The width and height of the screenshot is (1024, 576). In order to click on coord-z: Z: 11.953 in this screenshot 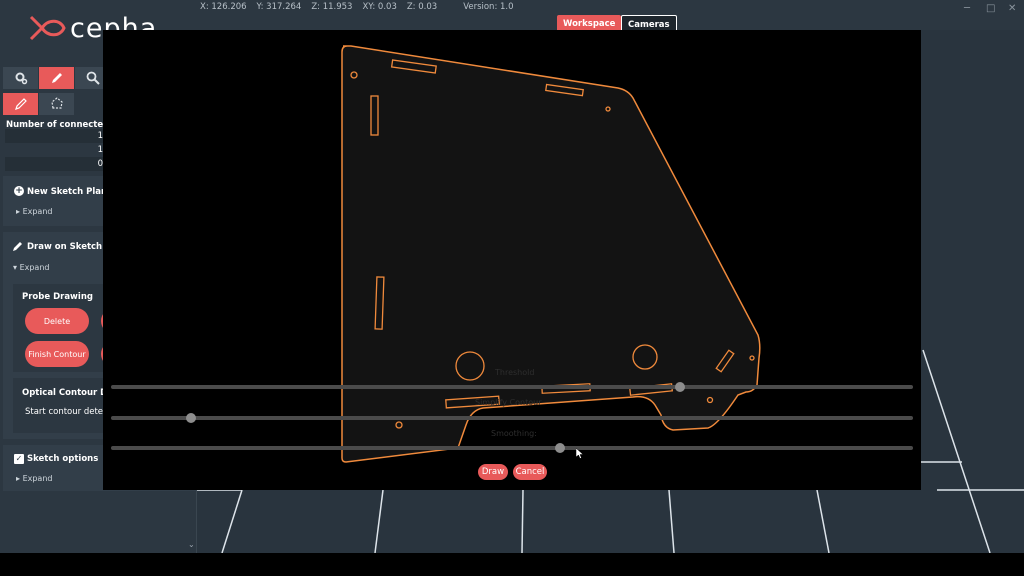, I will do `click(332, 7)`.